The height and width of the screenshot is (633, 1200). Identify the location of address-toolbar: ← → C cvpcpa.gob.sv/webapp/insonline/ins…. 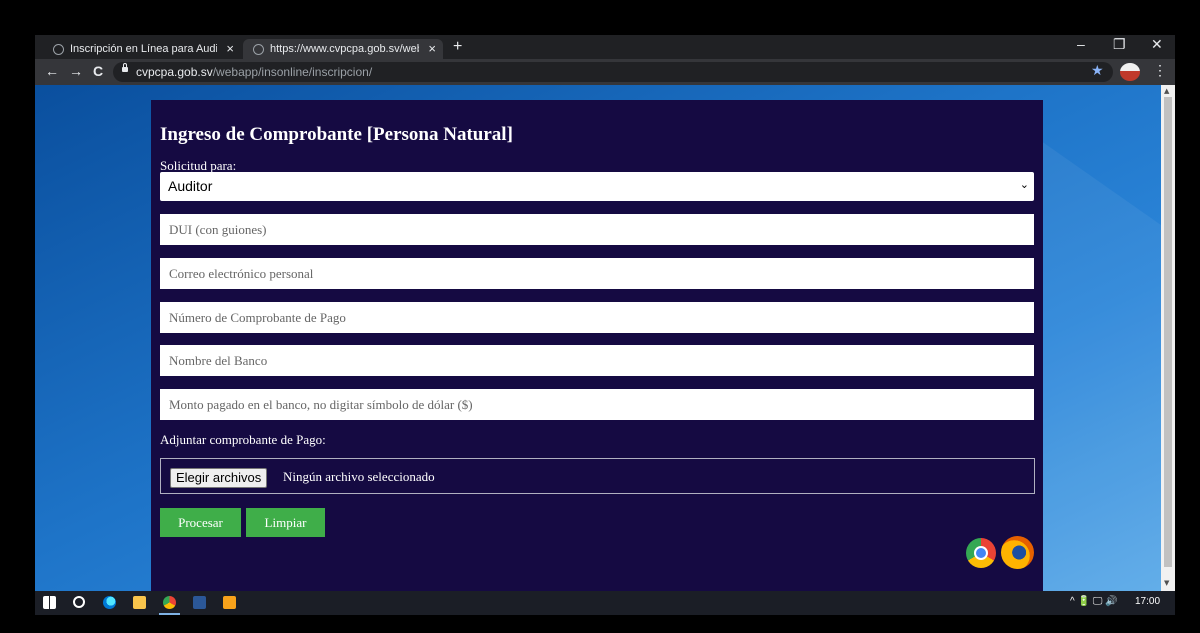
(605, 72).